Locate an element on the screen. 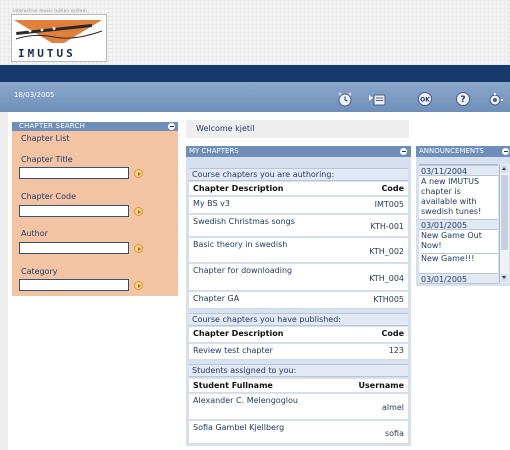  imutus-logo: IMUTUS is located at coordinates (59, 38).